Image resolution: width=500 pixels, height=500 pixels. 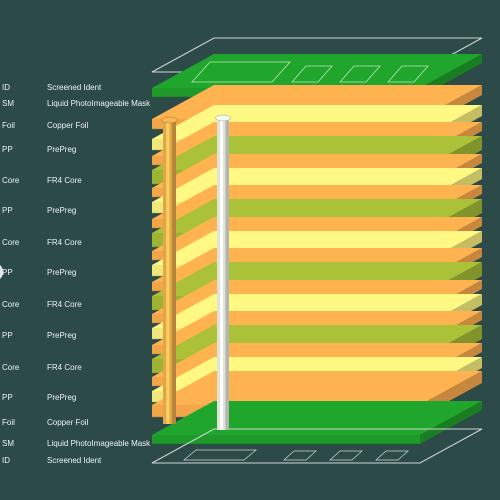 I want to click on layer-code-7: Core, so click(x=11, y=242).